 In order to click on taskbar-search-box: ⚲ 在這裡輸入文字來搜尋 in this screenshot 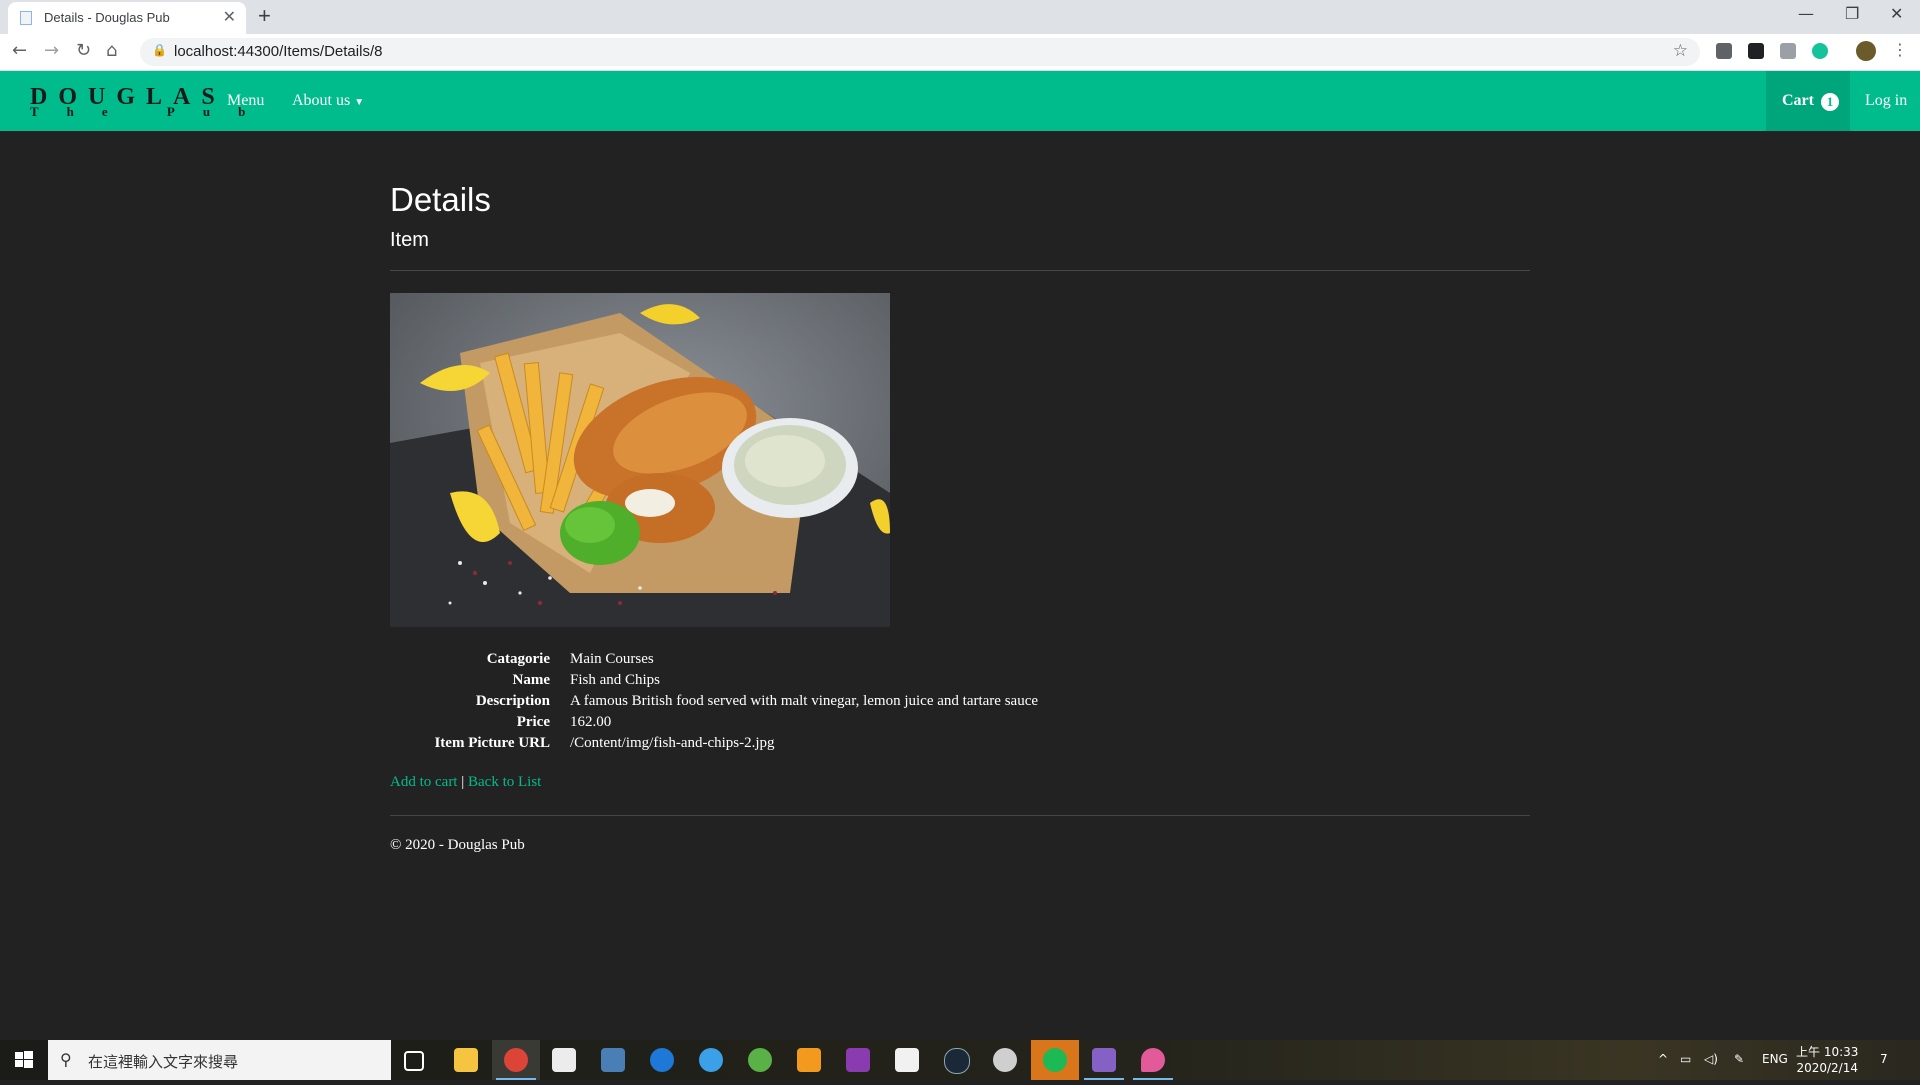, I will do `click(219, 1060)`.